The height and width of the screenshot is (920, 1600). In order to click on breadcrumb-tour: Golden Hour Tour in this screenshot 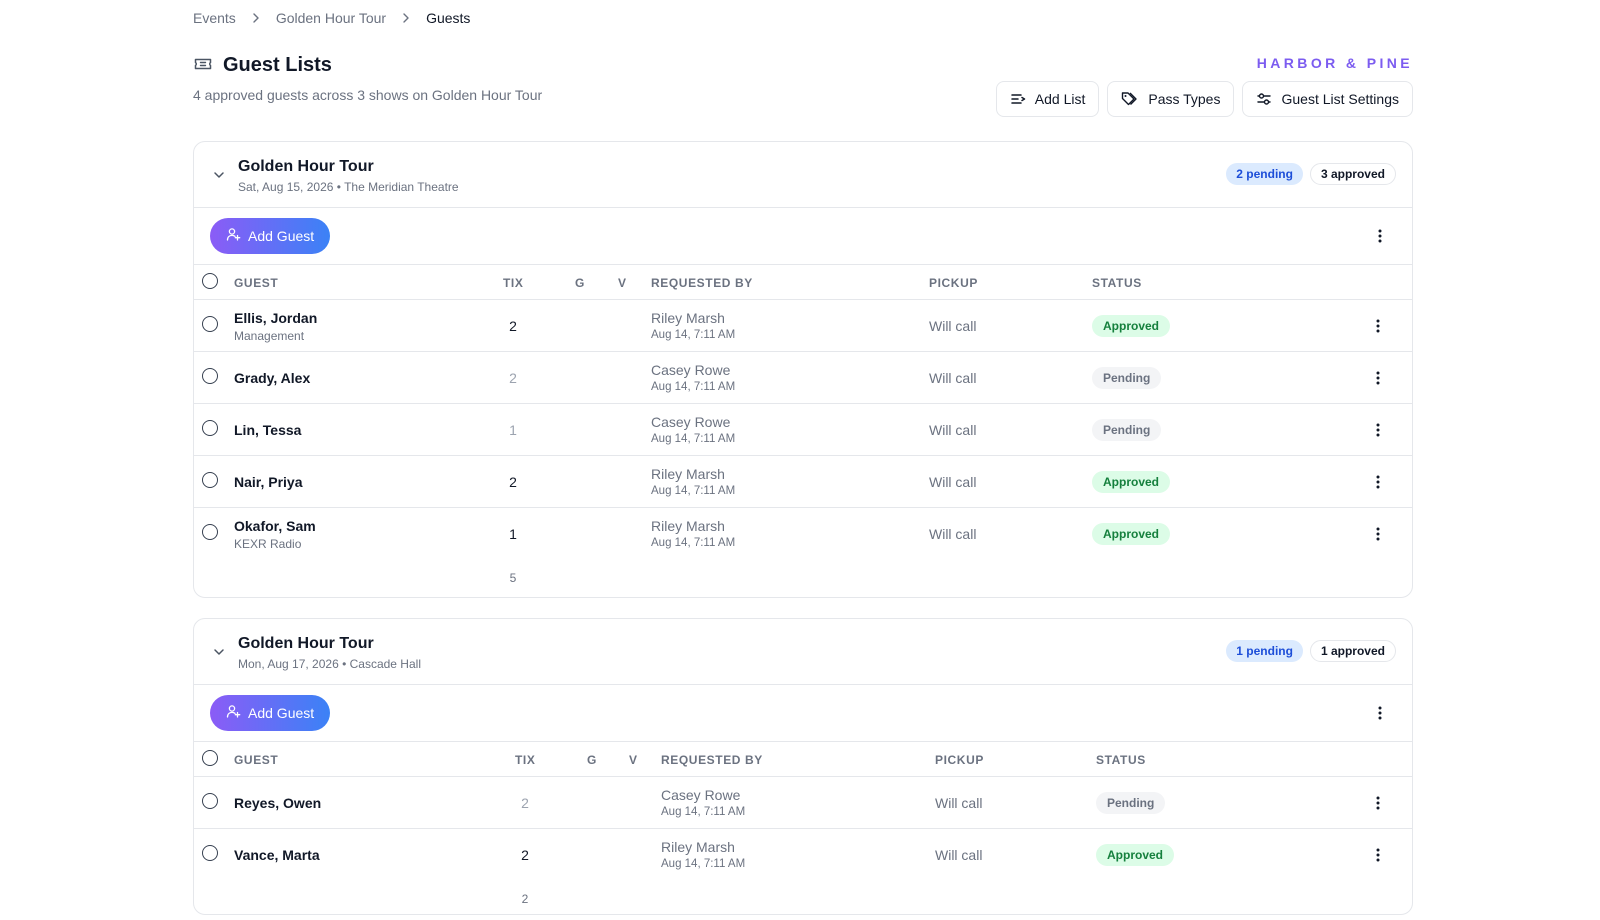, I will do `click(331, 18)`.